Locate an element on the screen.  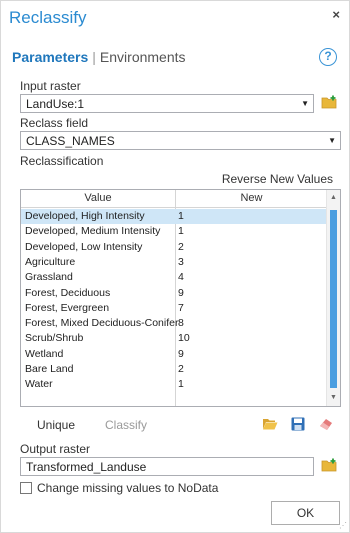
table-row: Developed, Medium Intensity 1 is located at coordinates (174, 231).